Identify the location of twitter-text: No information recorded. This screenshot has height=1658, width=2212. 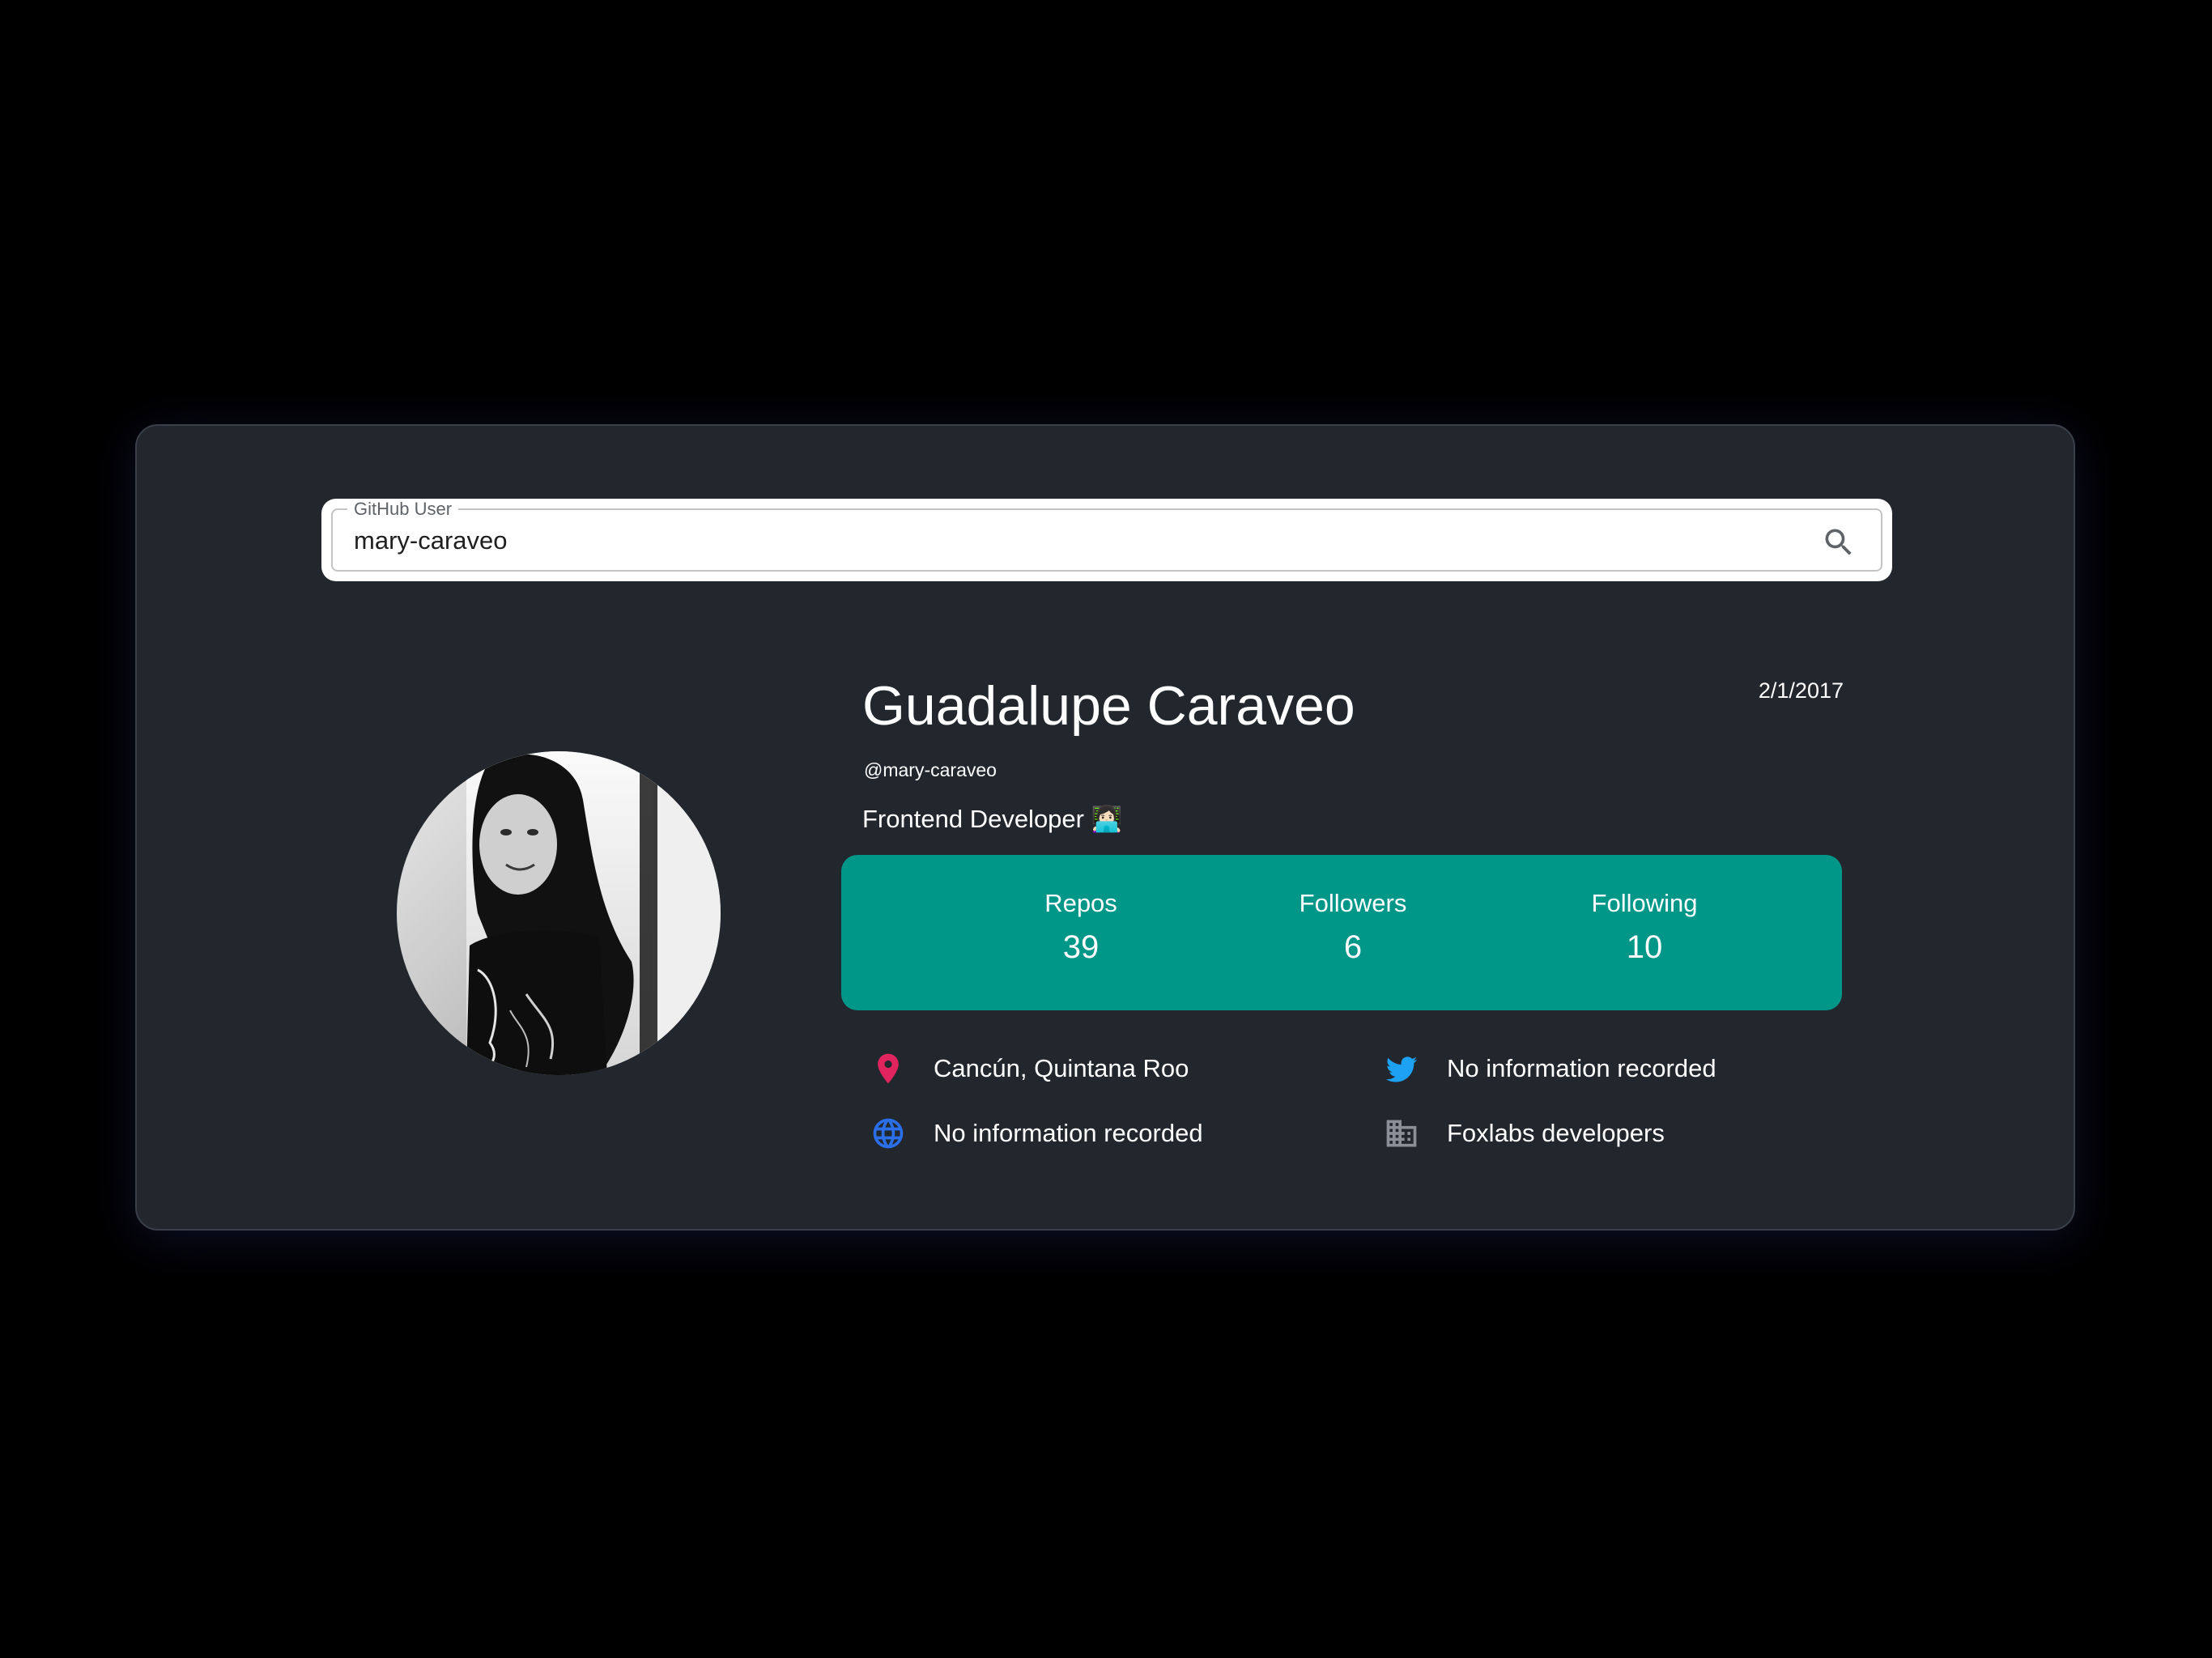
(1582, 1068).